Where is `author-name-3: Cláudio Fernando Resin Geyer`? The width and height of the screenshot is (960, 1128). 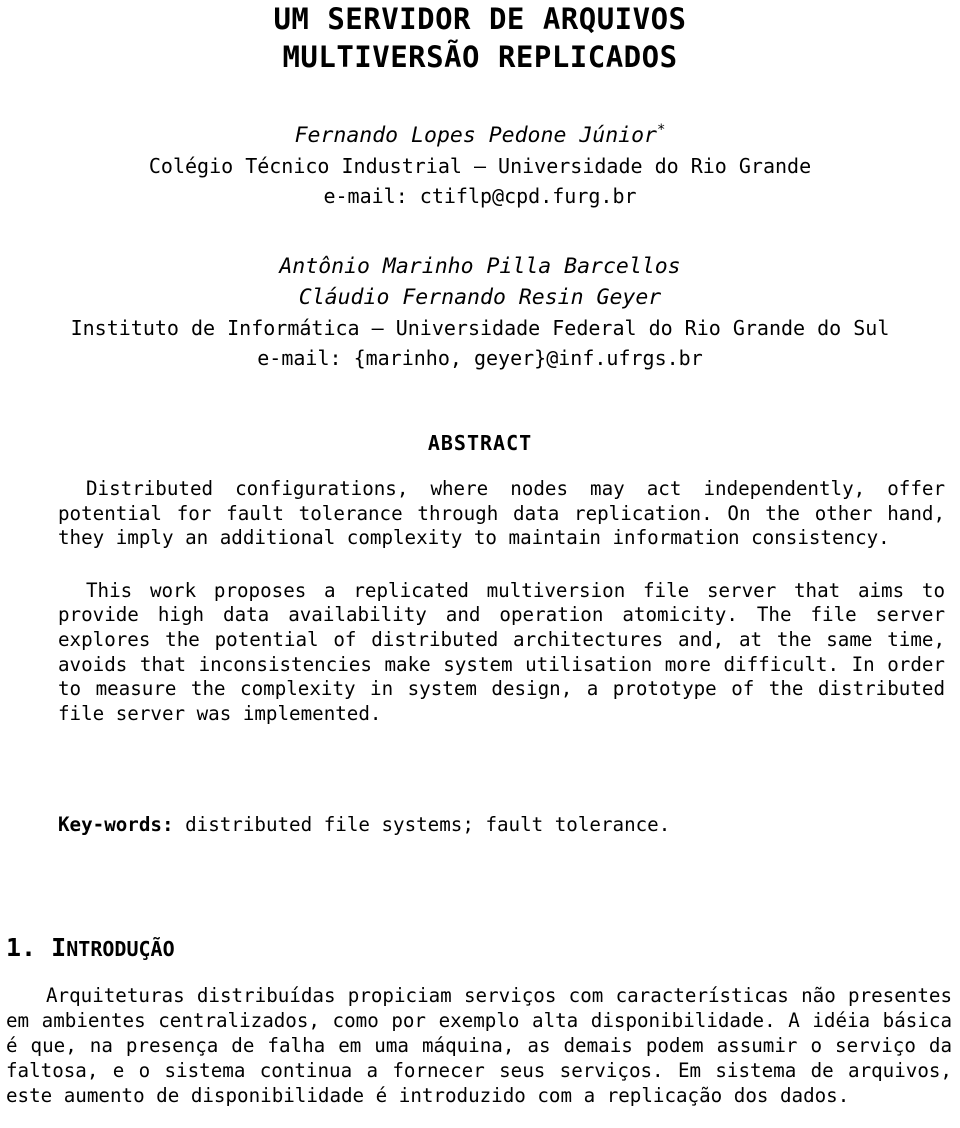 author-name-3: Cláudio Fernando Resin Geyer is located at coordinates (480, 297).